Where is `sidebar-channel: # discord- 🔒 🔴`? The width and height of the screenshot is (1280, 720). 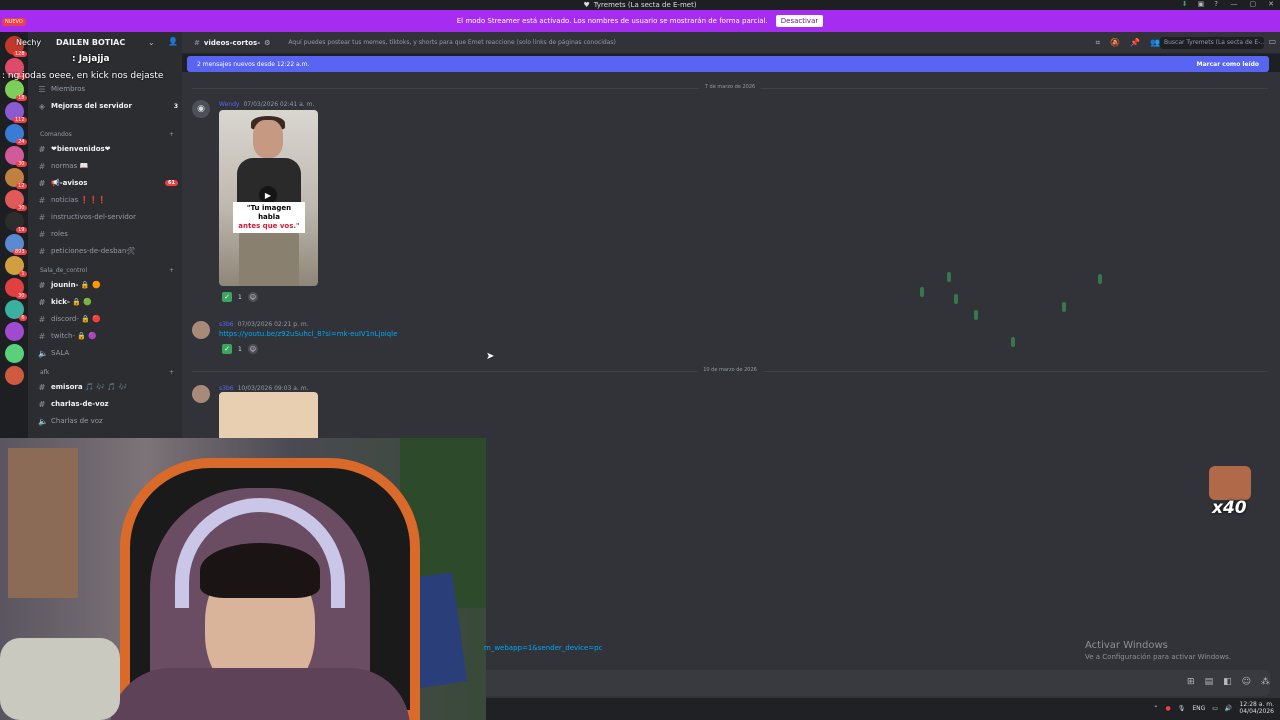
sidebar-channel: # discord- 🔒 🔴 is located at coordinates (108, 319).